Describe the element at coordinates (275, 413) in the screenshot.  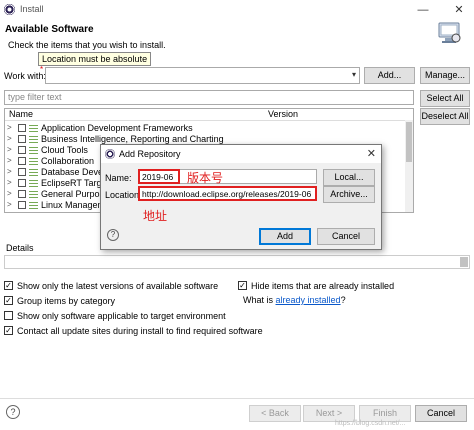
I see `back-button: < Back` at that location.